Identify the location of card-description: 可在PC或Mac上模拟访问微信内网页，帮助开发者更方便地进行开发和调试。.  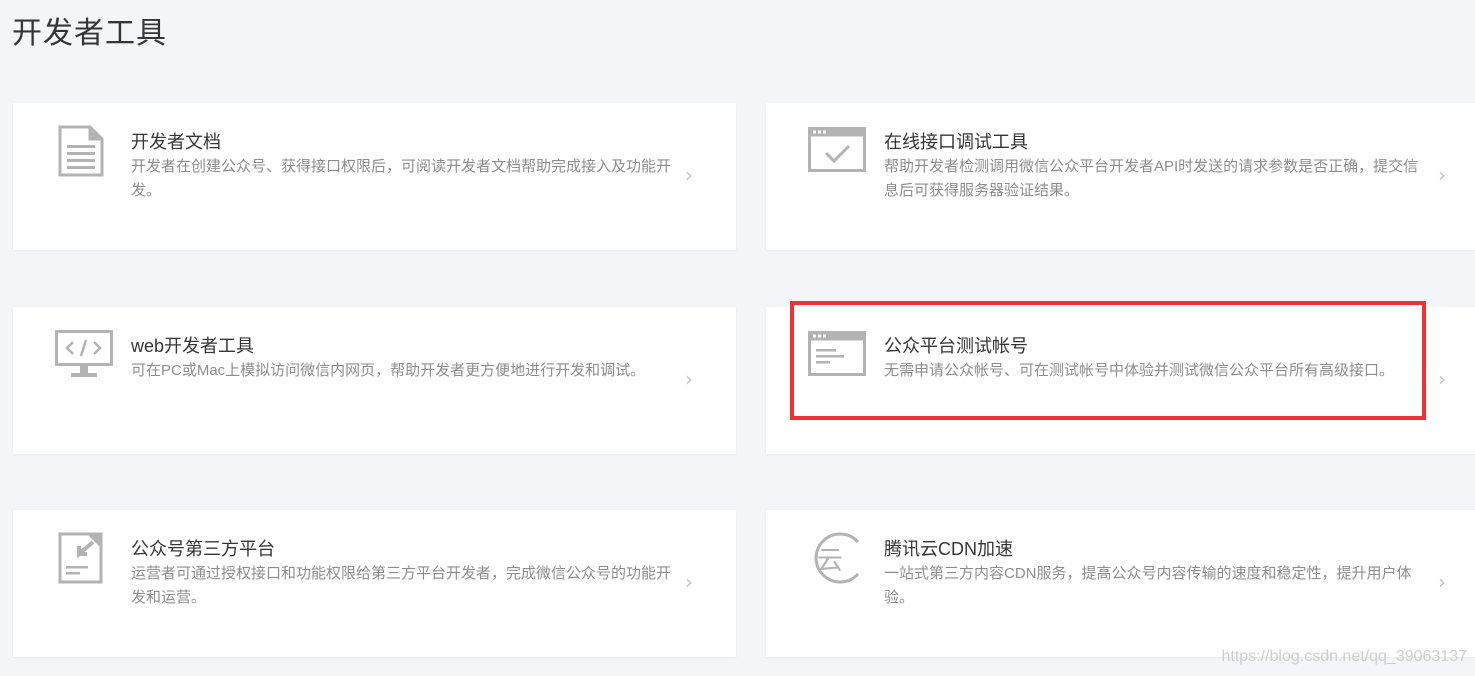
(388, 370).